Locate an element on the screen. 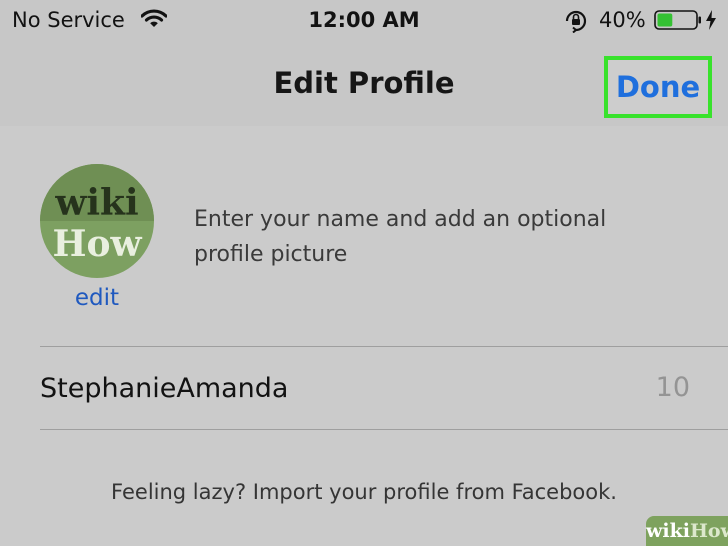 The width and height of the screenshot is (728, 546). charging-bolt-icon is located at coordinates (711, 22).